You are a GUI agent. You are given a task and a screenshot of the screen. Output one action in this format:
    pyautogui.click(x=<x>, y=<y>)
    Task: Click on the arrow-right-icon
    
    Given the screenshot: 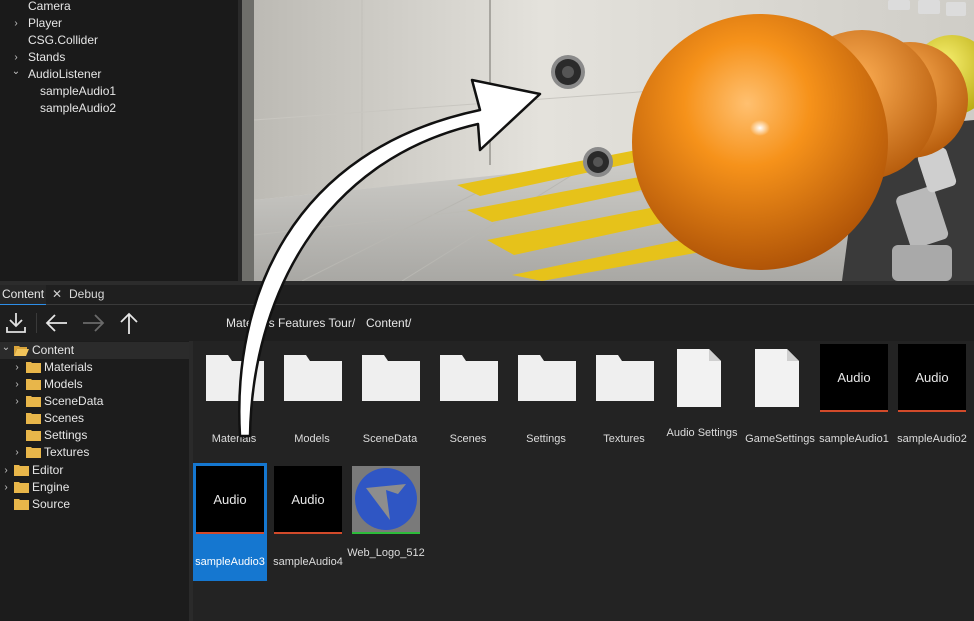 What is the action you would take?
    pyautogui.click(x=94, y=323)
    